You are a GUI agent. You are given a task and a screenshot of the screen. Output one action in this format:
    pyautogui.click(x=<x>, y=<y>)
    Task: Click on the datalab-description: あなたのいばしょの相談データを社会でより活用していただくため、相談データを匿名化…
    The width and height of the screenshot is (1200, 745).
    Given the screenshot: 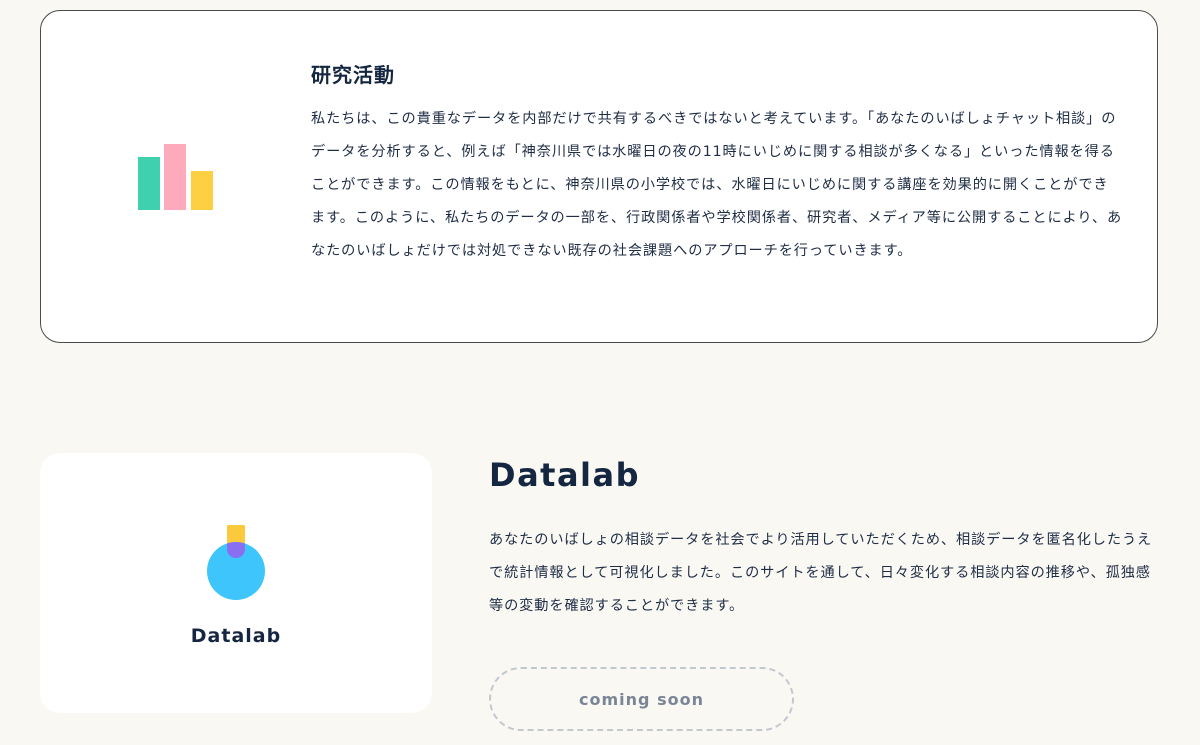 What is the action you would take?
    pyautogui.click(x=821, y=573)
    